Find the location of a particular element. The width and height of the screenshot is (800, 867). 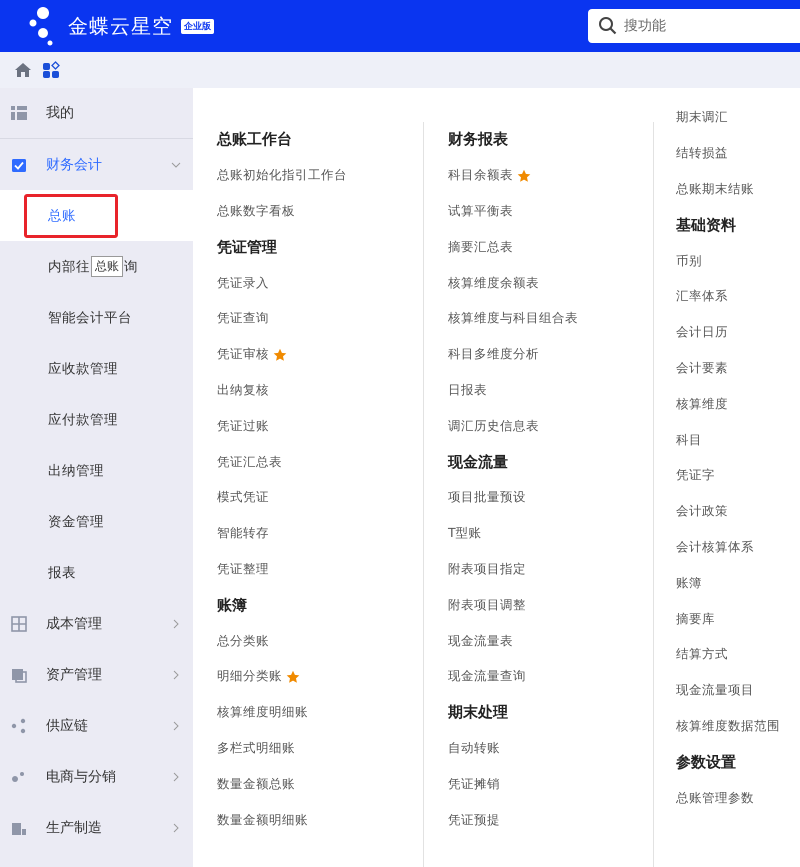

section-heading: 账簿 is located at coordinates (232, 605).